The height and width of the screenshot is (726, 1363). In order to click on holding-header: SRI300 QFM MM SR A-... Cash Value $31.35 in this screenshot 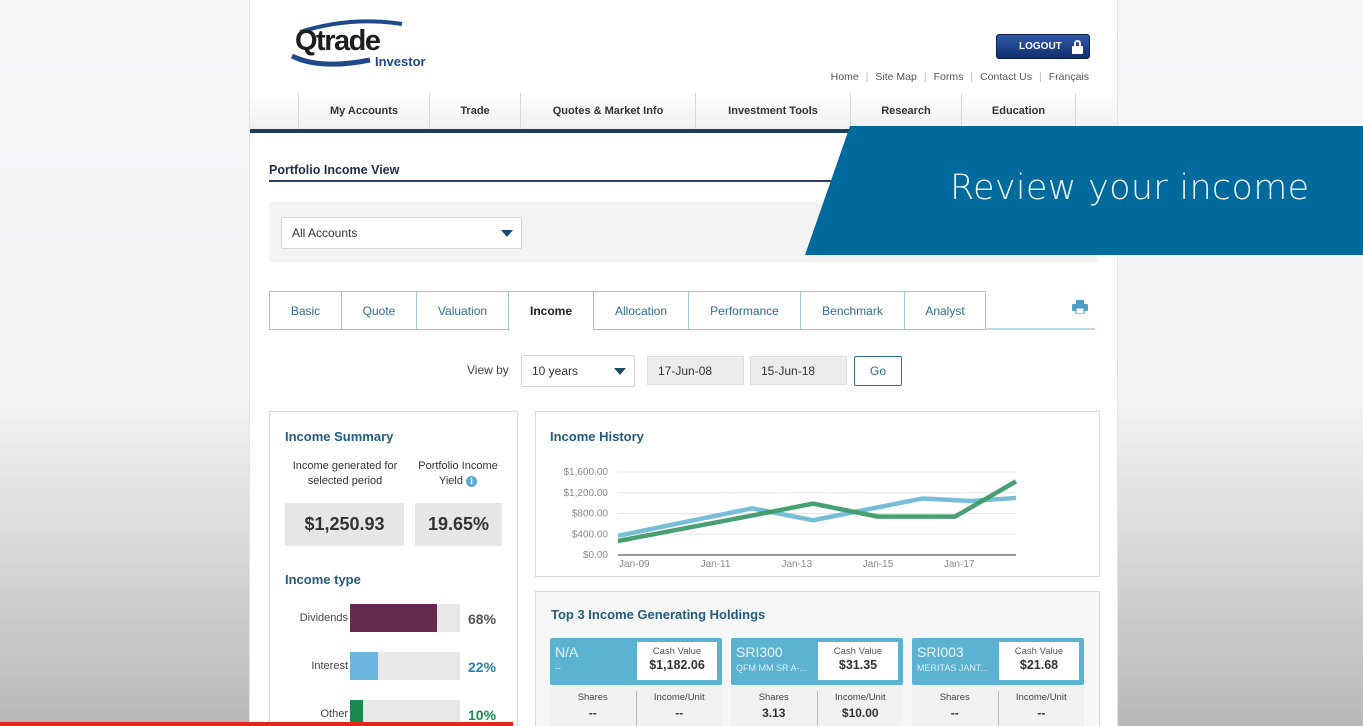, I will do `click(817, 661)`.